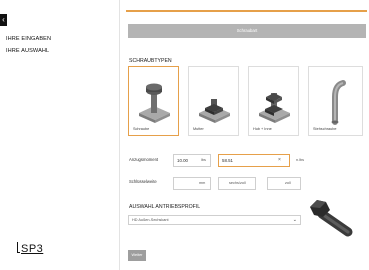  Describe the element at coordinates (246, 11) in the screenshot. I see `accent-line` at that location.